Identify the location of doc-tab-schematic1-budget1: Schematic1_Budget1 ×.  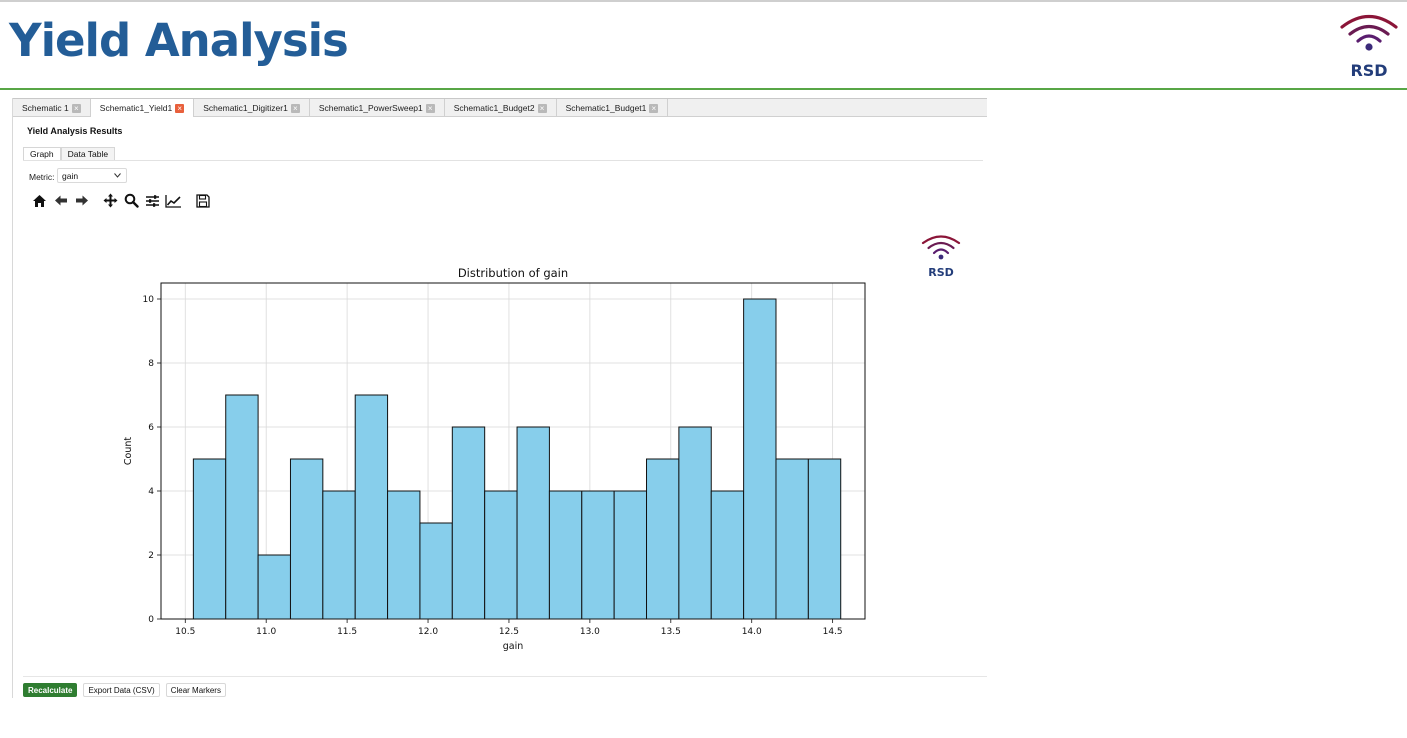
(613, 108).